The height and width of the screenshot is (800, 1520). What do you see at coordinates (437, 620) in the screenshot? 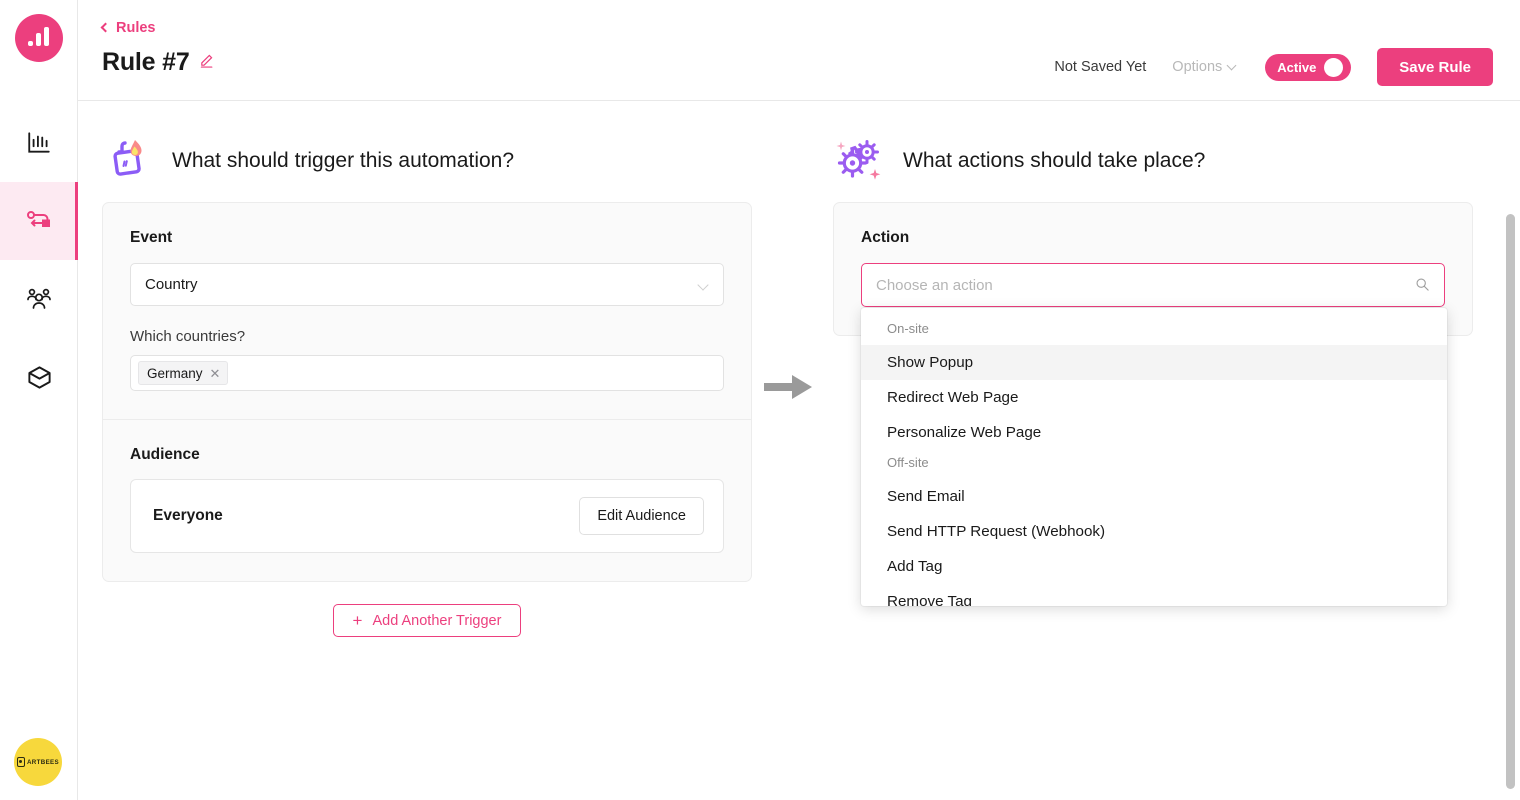
I see `add-another-trigger-label: Add Another Trigger` at bounding box center [437, 620].